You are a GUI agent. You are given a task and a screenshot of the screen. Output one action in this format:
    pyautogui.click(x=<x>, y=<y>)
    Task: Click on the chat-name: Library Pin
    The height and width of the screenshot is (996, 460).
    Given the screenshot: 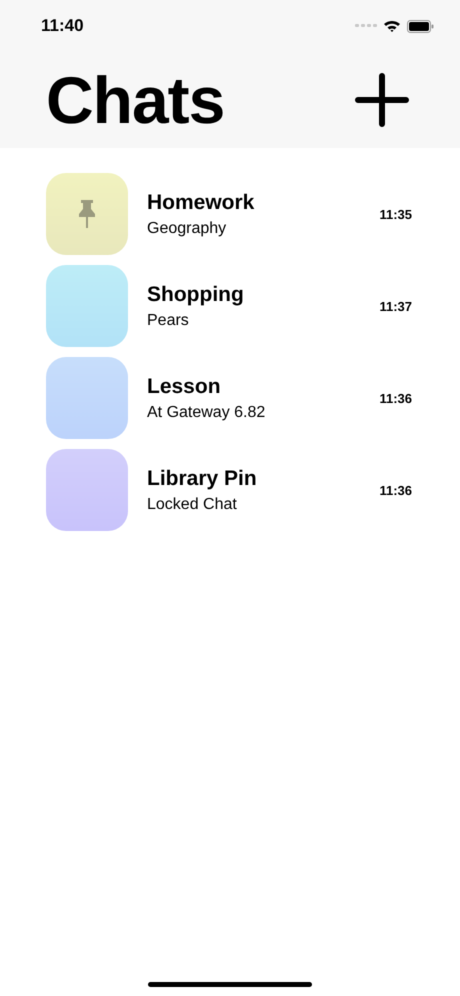 What is the action you would take?
    pyautogui.click(x=202, y=478)
    